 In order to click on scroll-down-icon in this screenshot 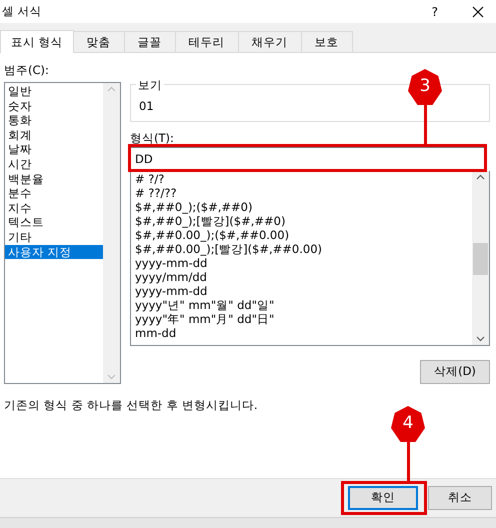, I will do `click(480, 339)`.